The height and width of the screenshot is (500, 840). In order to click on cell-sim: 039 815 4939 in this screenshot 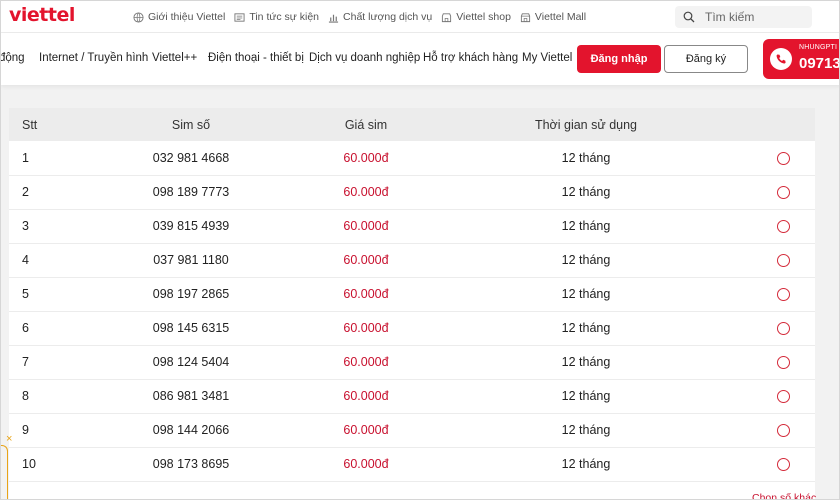, I will do `click(191, 226)`.